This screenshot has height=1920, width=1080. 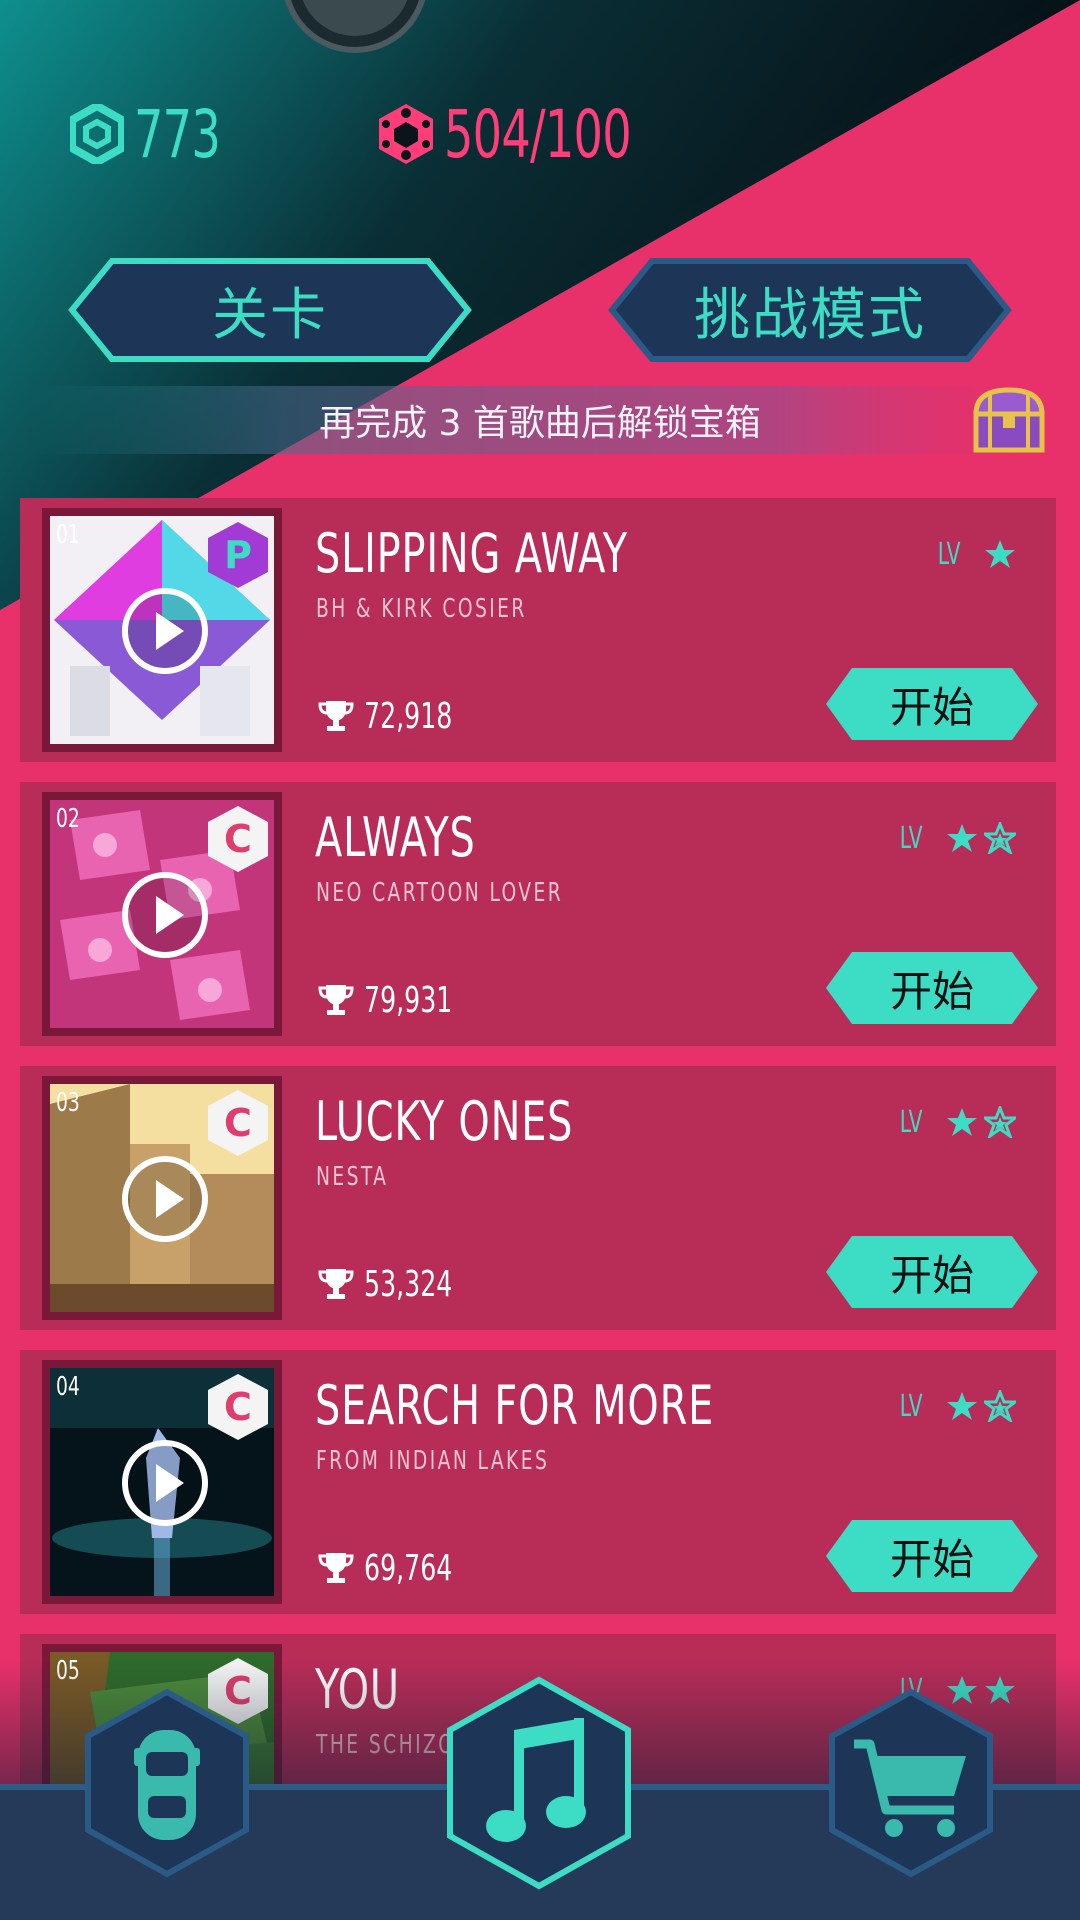 I want to click on tab-levels: 关卡, so click(x=270, y=310).